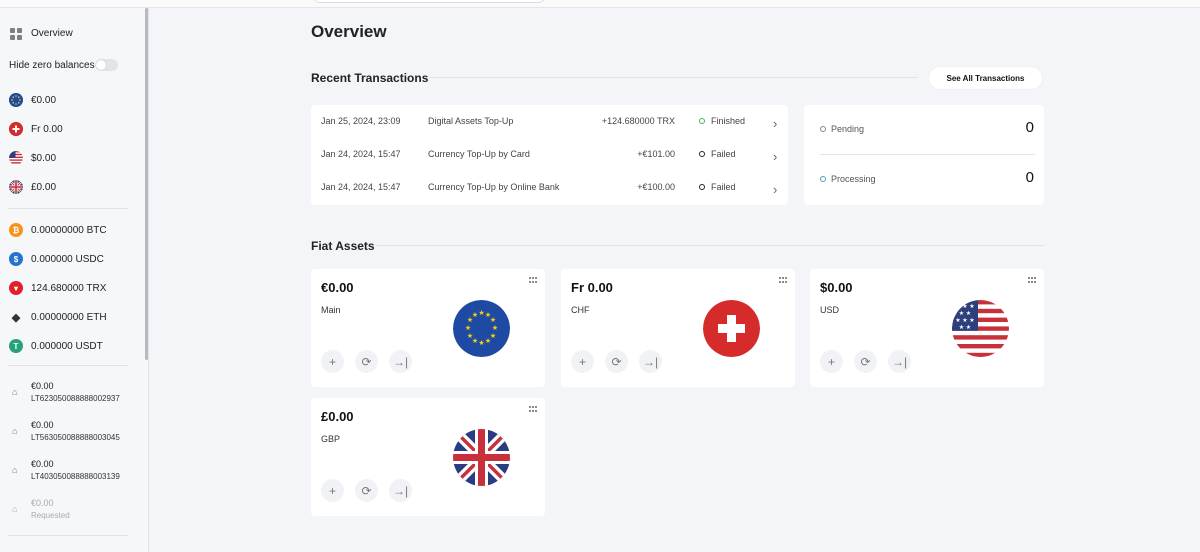 The image size is (1200, 552). I want to click on account-item-requested: ⌂ €0.00 Requested, so click(70, 512).